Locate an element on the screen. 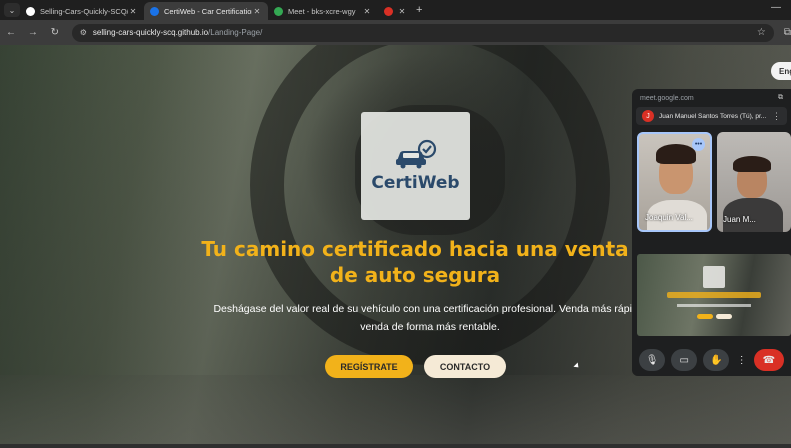  tile-more-icon: ••• is located at coordinates (698, 144).